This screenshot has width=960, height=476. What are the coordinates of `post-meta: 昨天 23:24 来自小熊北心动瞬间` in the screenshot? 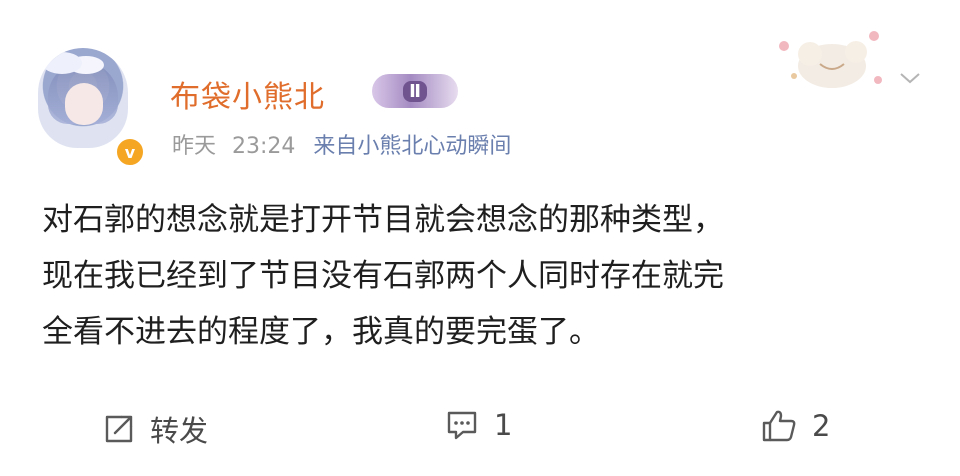 It's located at (341, 144).